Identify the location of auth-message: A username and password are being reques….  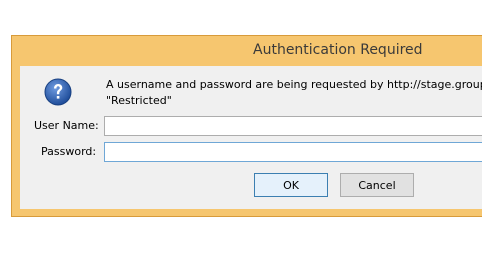
(294, 93).